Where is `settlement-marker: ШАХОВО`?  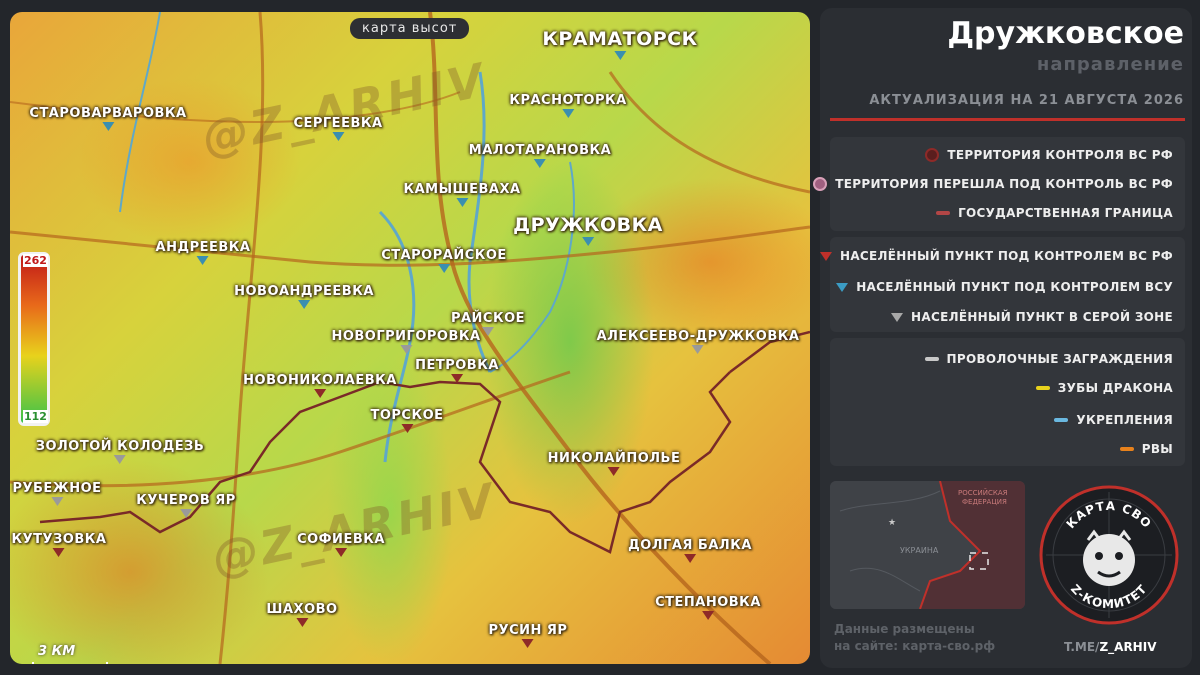 settlement-marker: ШАХОВО is located at coordinates (301, 612).